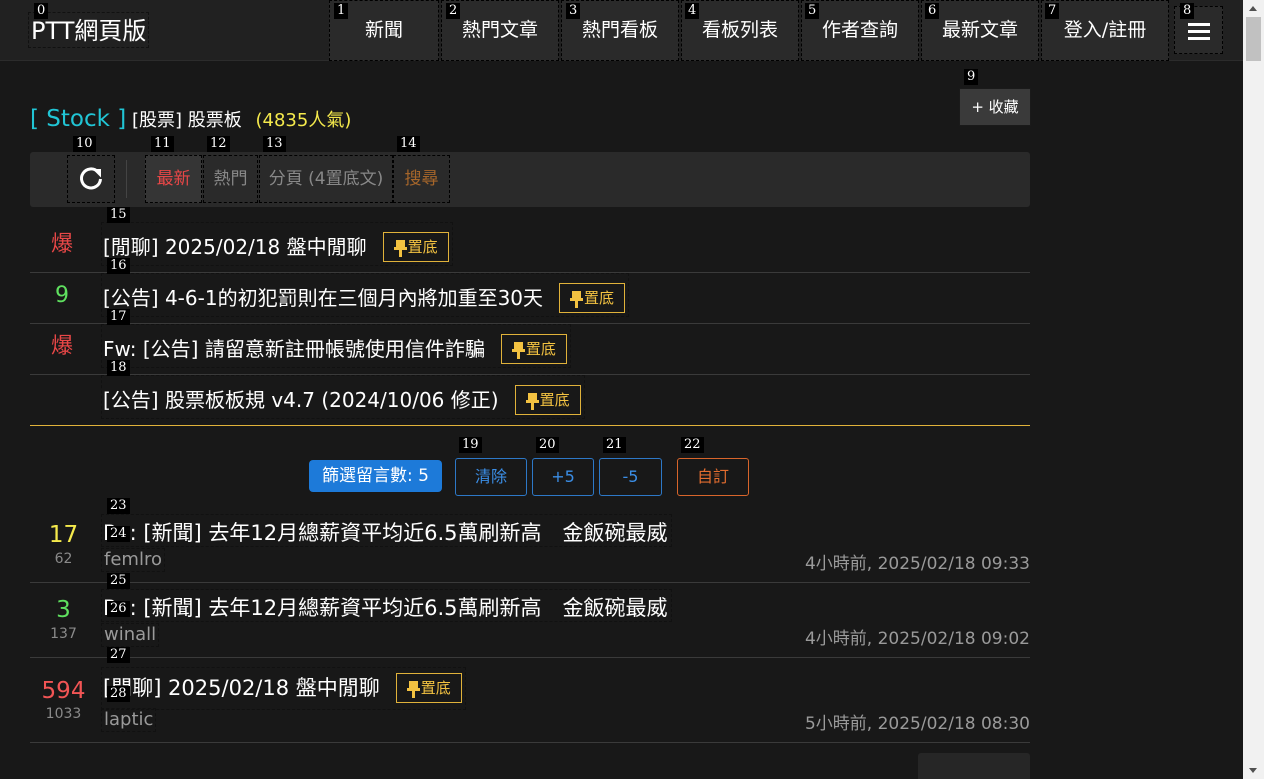 This screenshot has height=779, width=1264. I want to click on push-count: 9, so click(62, 295).